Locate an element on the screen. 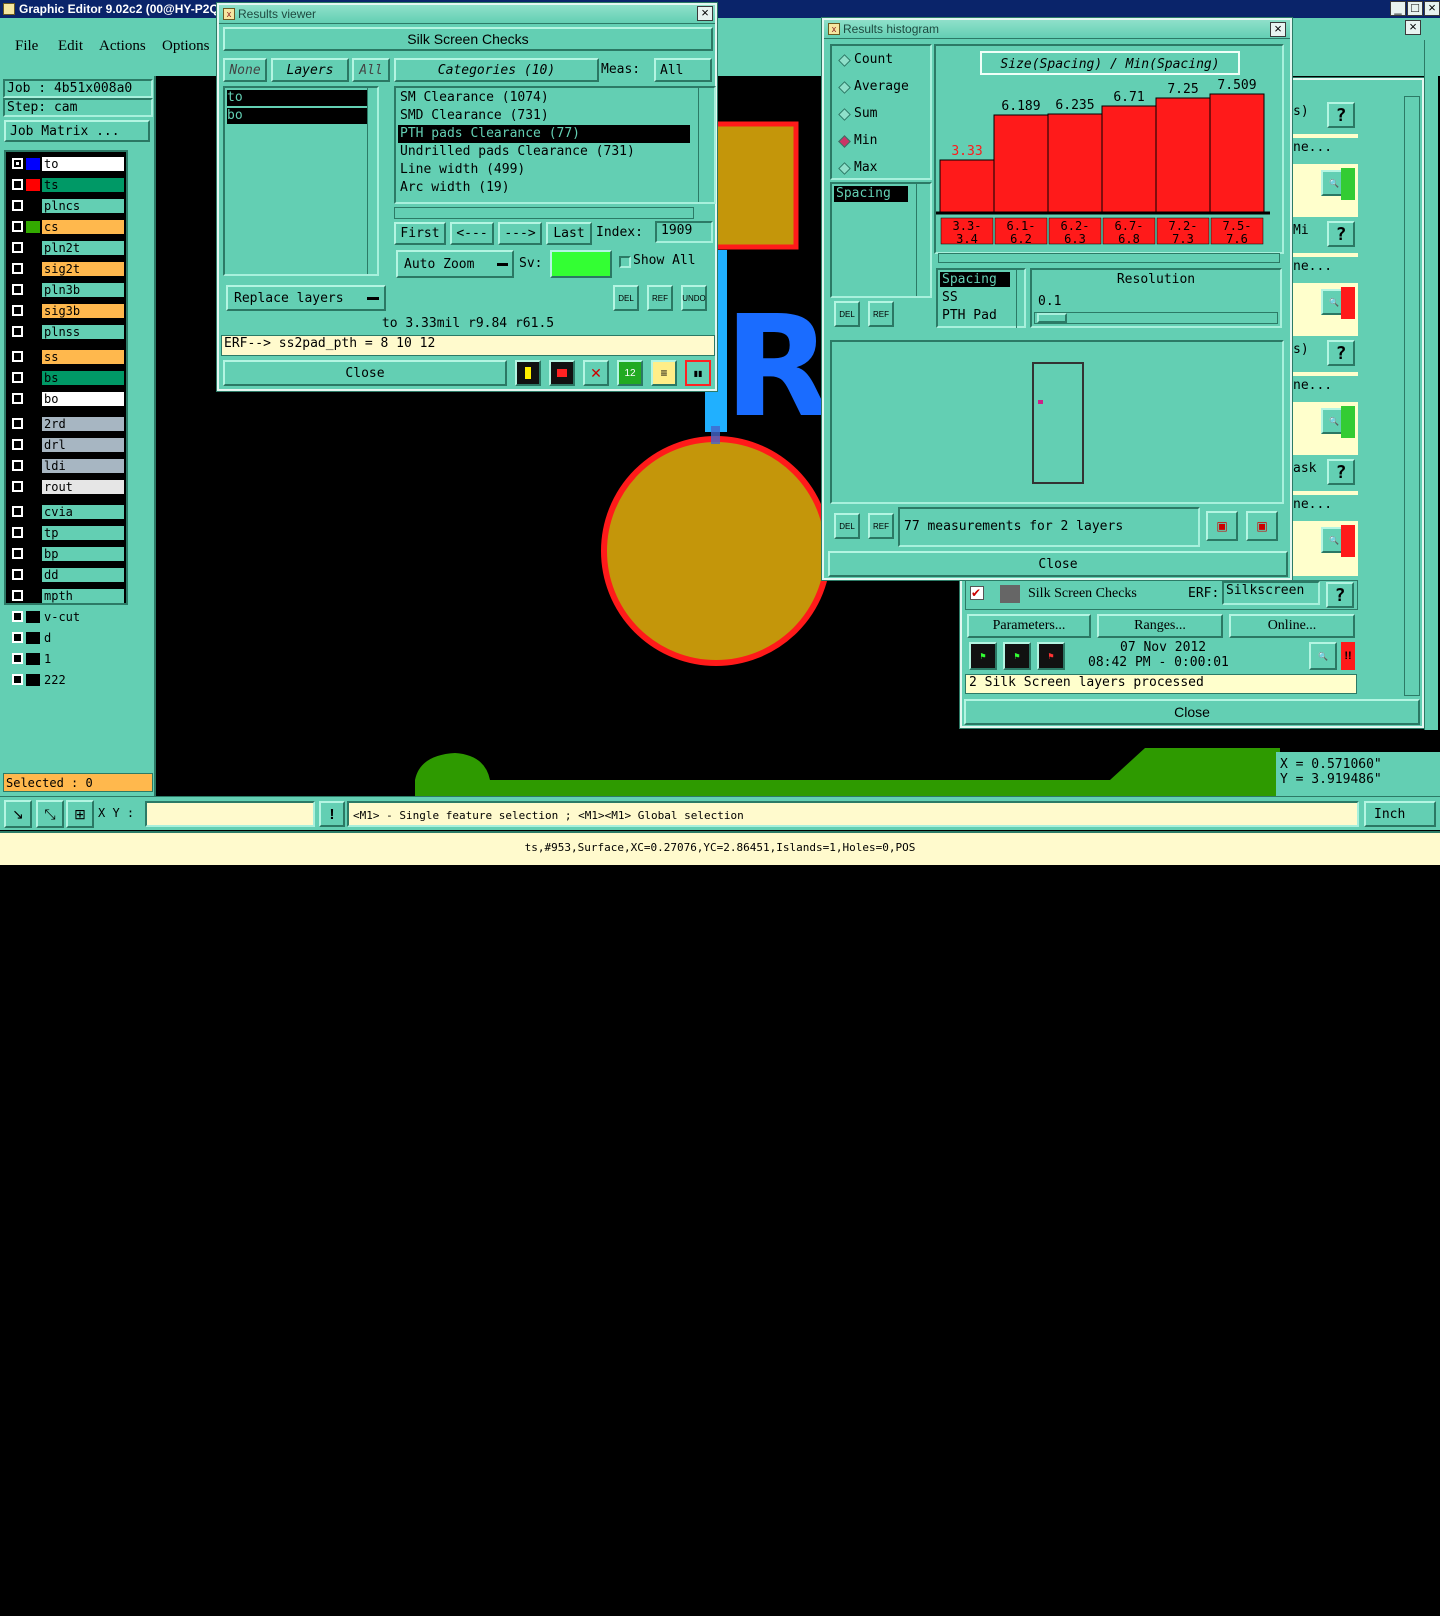  delete-icon: DEL is located at coordinates (626, 298).